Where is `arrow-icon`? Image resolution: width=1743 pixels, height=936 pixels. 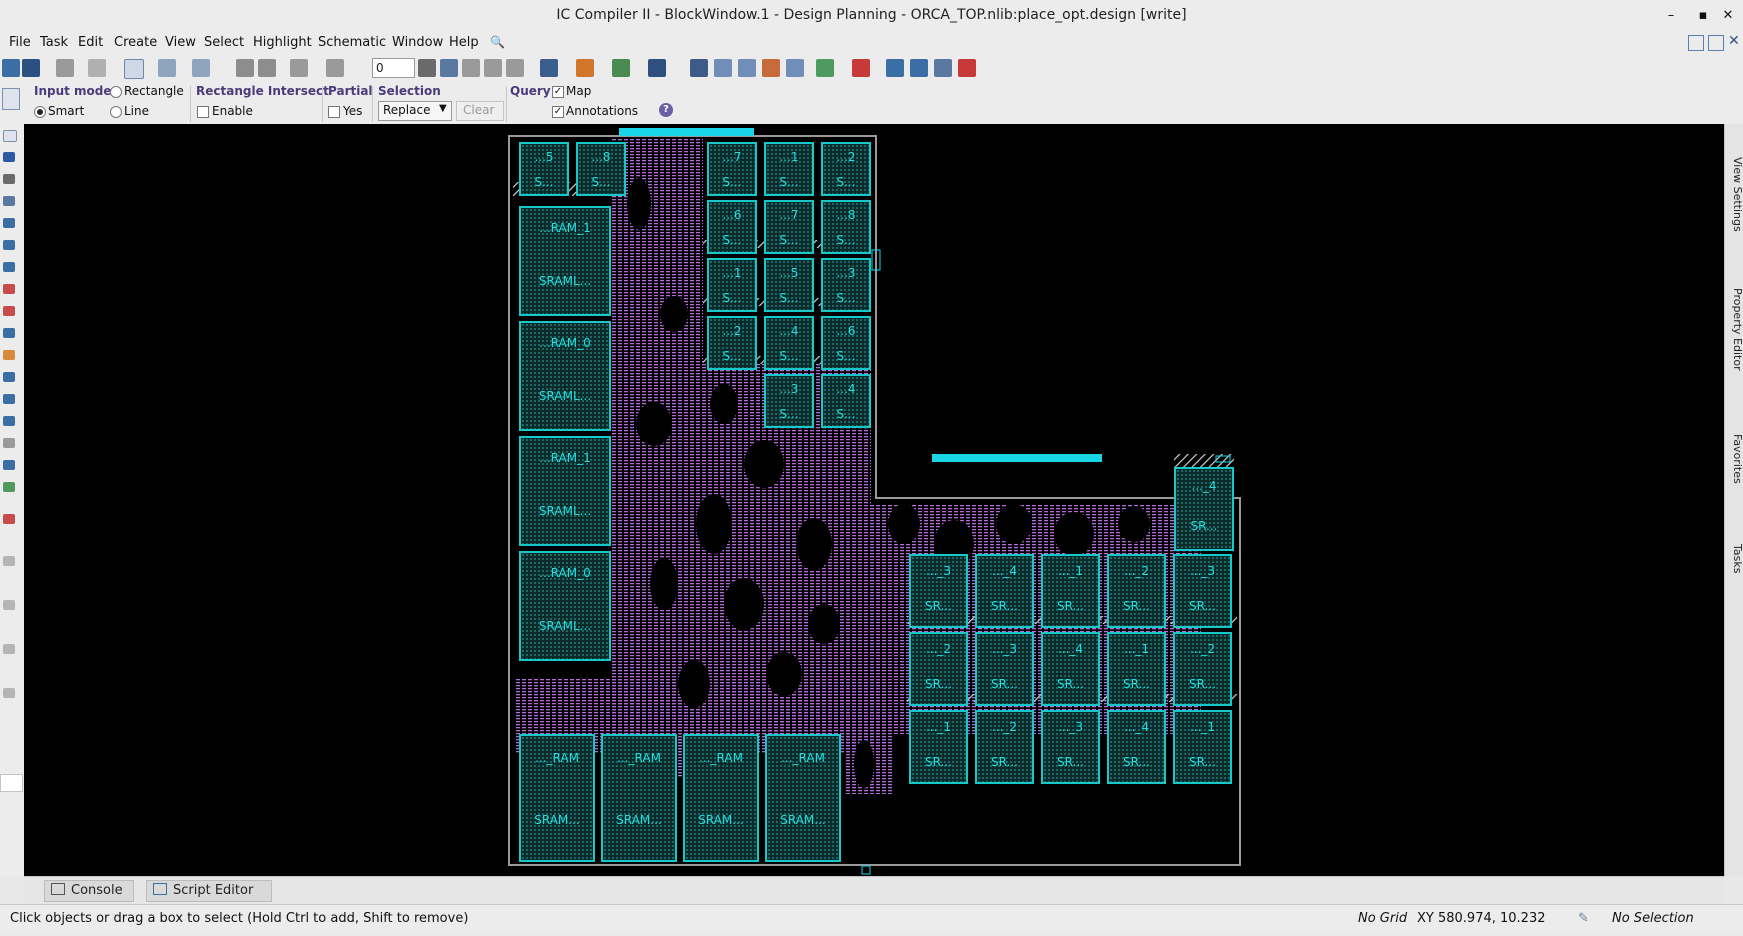 arrow-icon is located at coordinates (699, 68).